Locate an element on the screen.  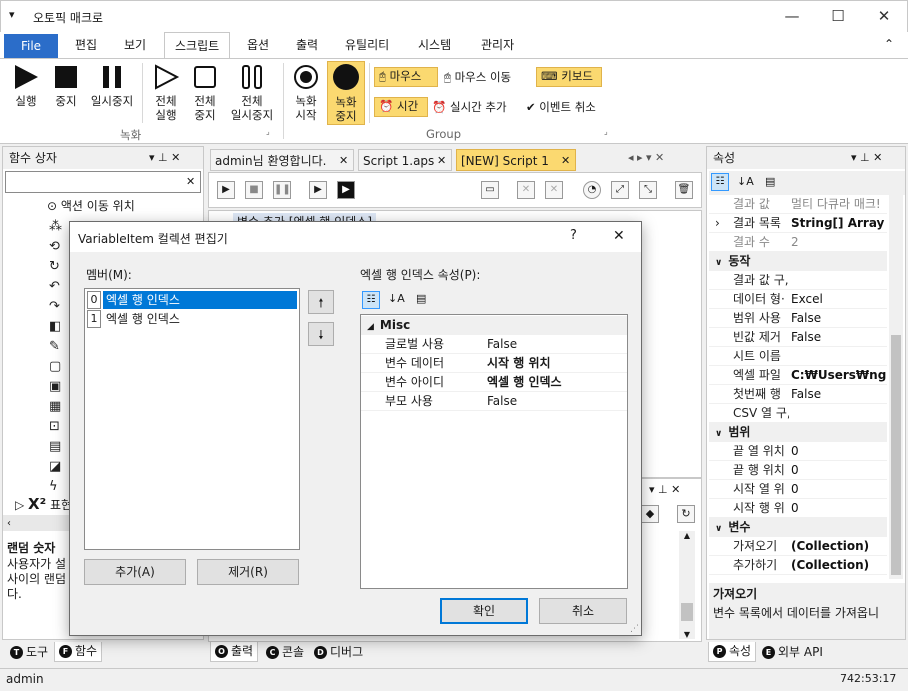
menu-utility: 유틸리티 is located at coordinates (367, 45).